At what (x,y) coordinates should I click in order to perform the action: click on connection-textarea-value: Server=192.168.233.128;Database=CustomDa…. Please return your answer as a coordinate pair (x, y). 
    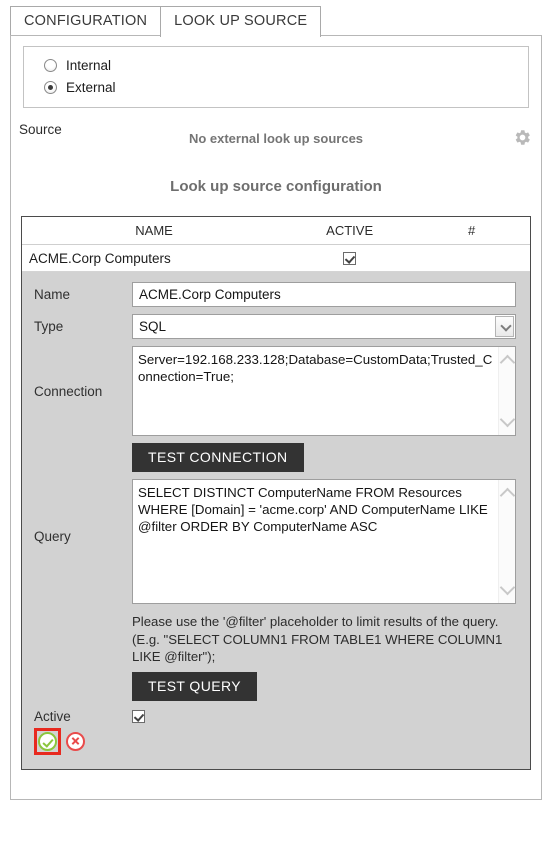
    Looking at the image, I should click on (315, 368).